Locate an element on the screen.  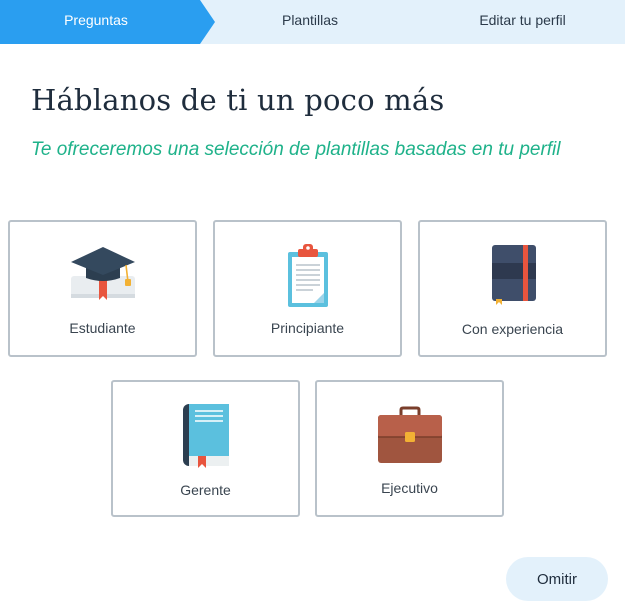
step-label: Plantillas is located at coordinates (310, 20).